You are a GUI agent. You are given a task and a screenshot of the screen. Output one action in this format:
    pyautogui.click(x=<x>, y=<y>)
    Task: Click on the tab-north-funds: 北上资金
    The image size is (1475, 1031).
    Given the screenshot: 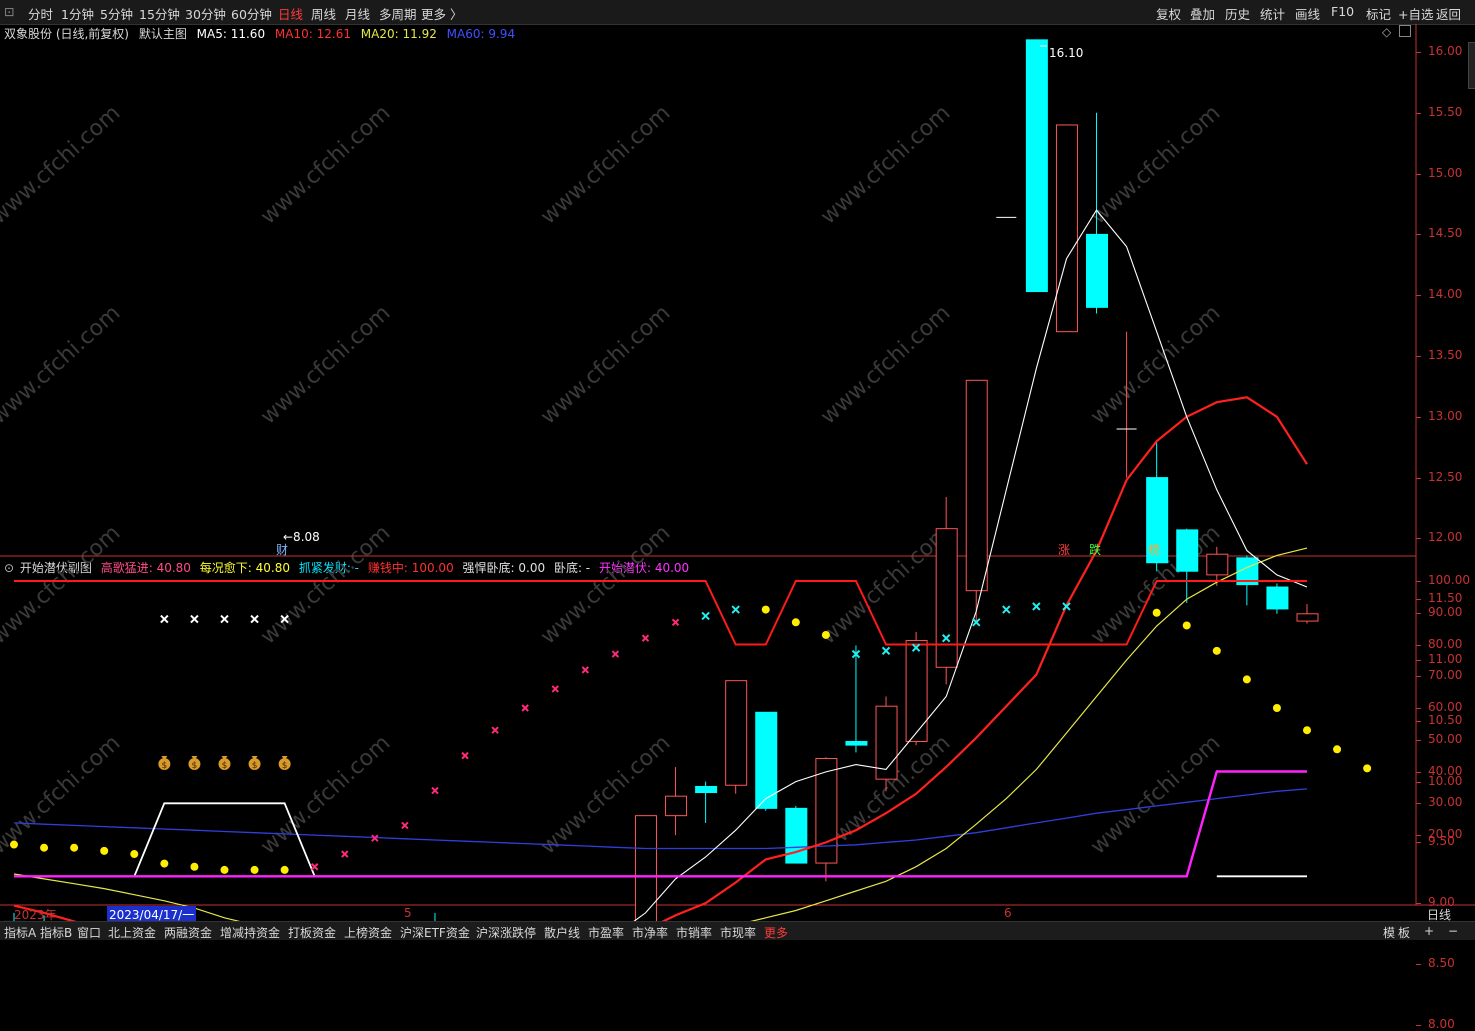 What is the action you would take?
    pyautogui.click(x=132, y=932)
    